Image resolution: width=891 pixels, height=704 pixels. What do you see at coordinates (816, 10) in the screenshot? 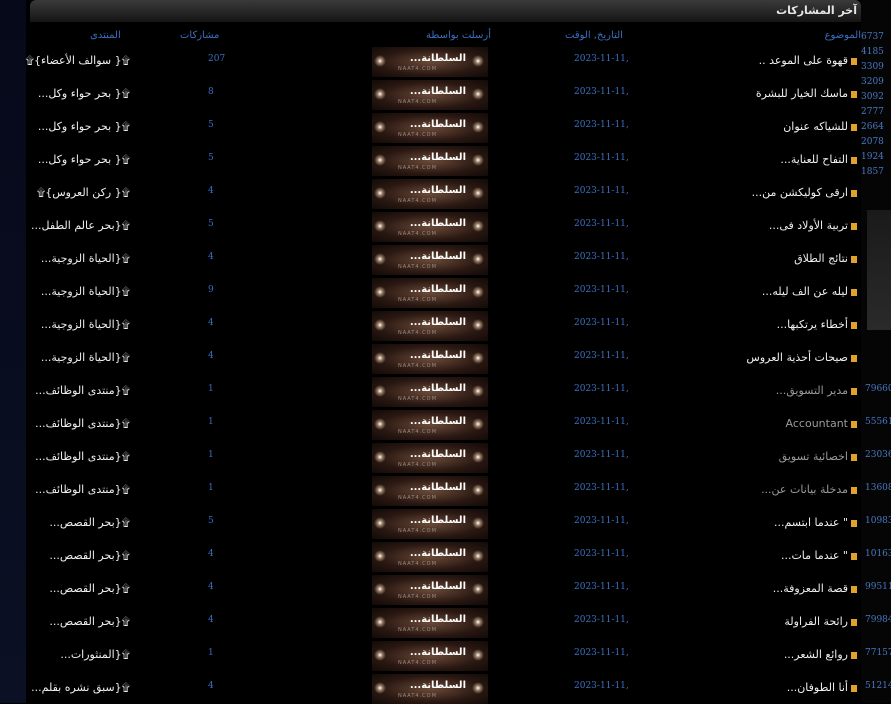
I see `section-title: آخر المشاركات` at bounding box center [816, 10].